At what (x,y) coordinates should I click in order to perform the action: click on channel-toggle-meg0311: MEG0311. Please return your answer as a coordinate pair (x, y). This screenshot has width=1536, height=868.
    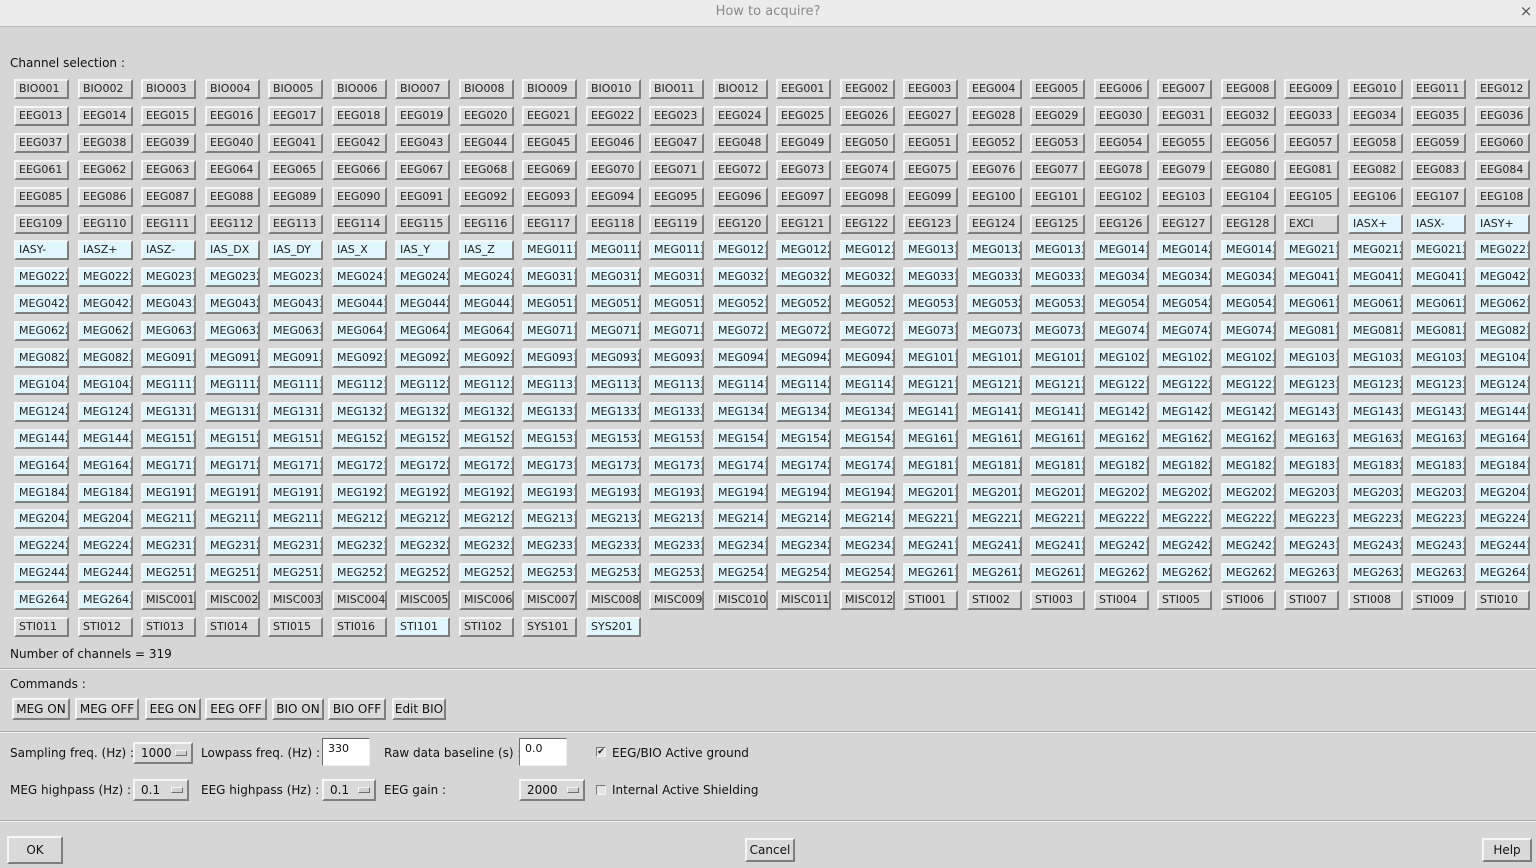
    Looking at the image, I should click on (549, 277).